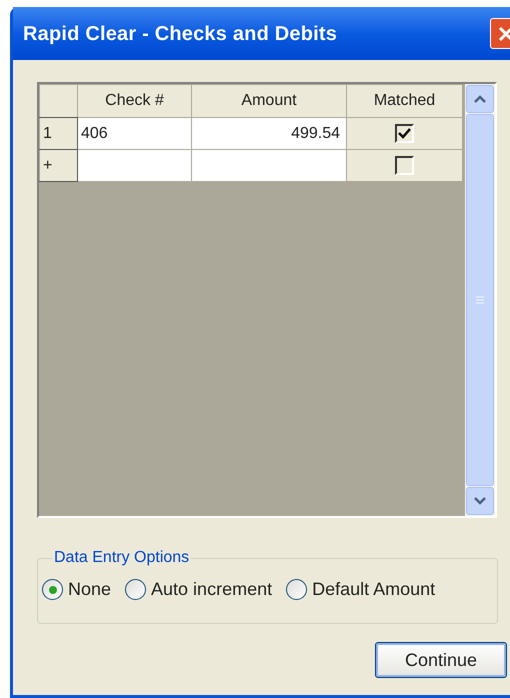 The width and height of the screenshot is (510, 698). What do you see at coordinates (180, 34) in the screenshot?
I see `window-title: Rapid Clear - Checks and Debits` at bounding box center [180, 34].